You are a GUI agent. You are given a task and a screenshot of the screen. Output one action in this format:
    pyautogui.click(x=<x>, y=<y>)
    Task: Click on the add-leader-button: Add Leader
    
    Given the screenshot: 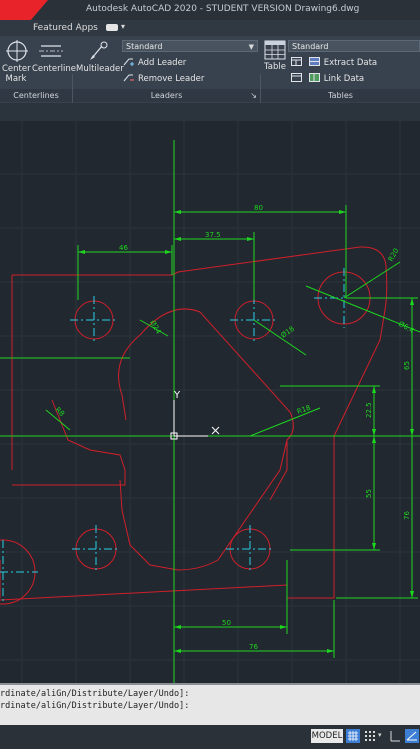 What is the action you would take?
    pyautogui.click(x=154, y=62)
    